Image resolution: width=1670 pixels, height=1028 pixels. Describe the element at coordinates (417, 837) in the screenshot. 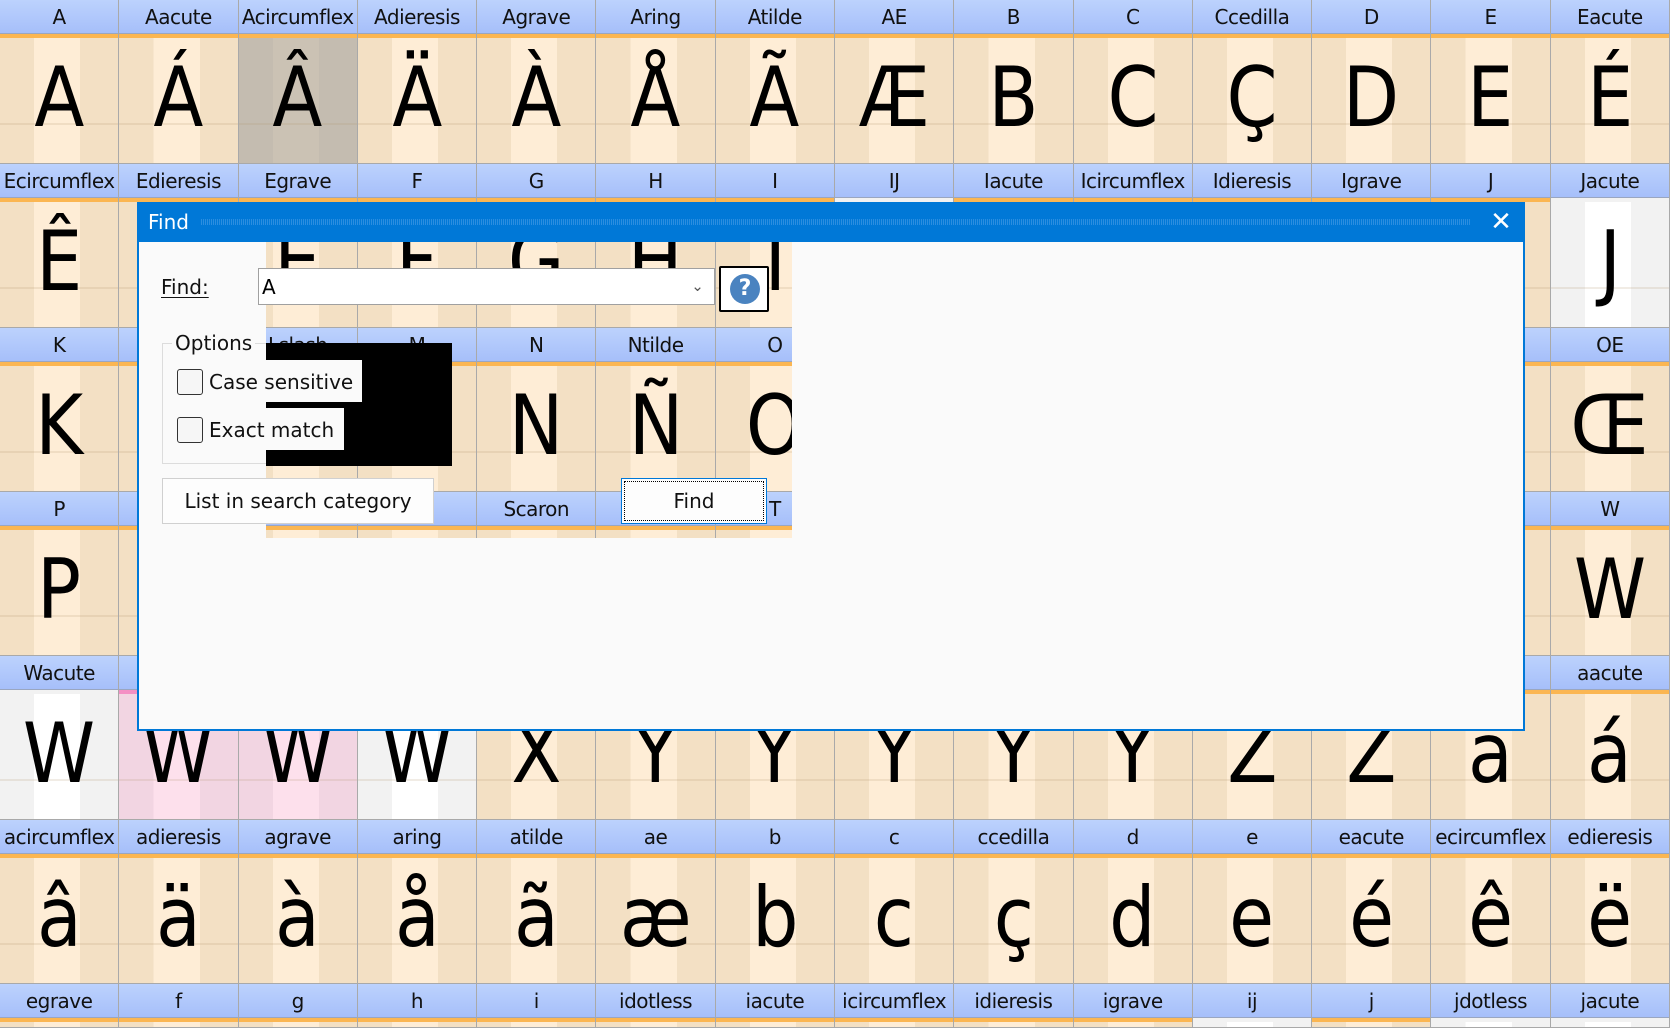

I see `glyph-name: aring` at that location.